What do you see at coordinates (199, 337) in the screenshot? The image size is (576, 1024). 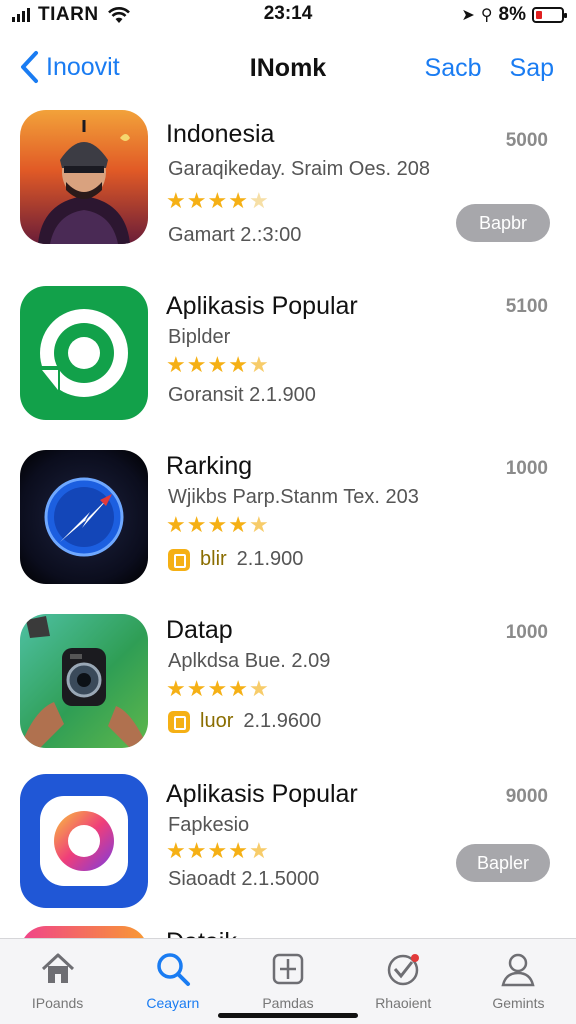 I see `app-subtitle: Biplder` at bounding box center [199, 337].